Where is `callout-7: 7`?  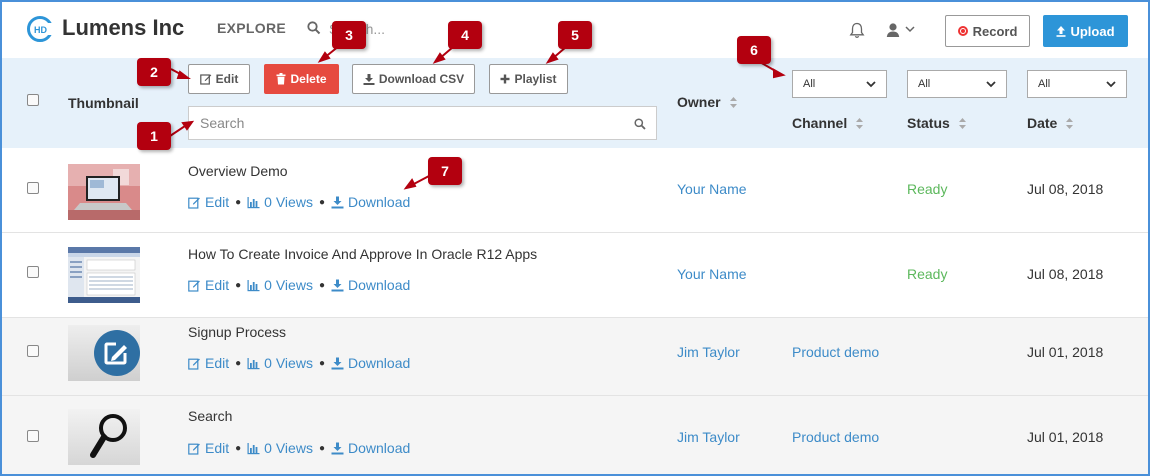 callout-7: 7 is located at coordinates (445, 171).